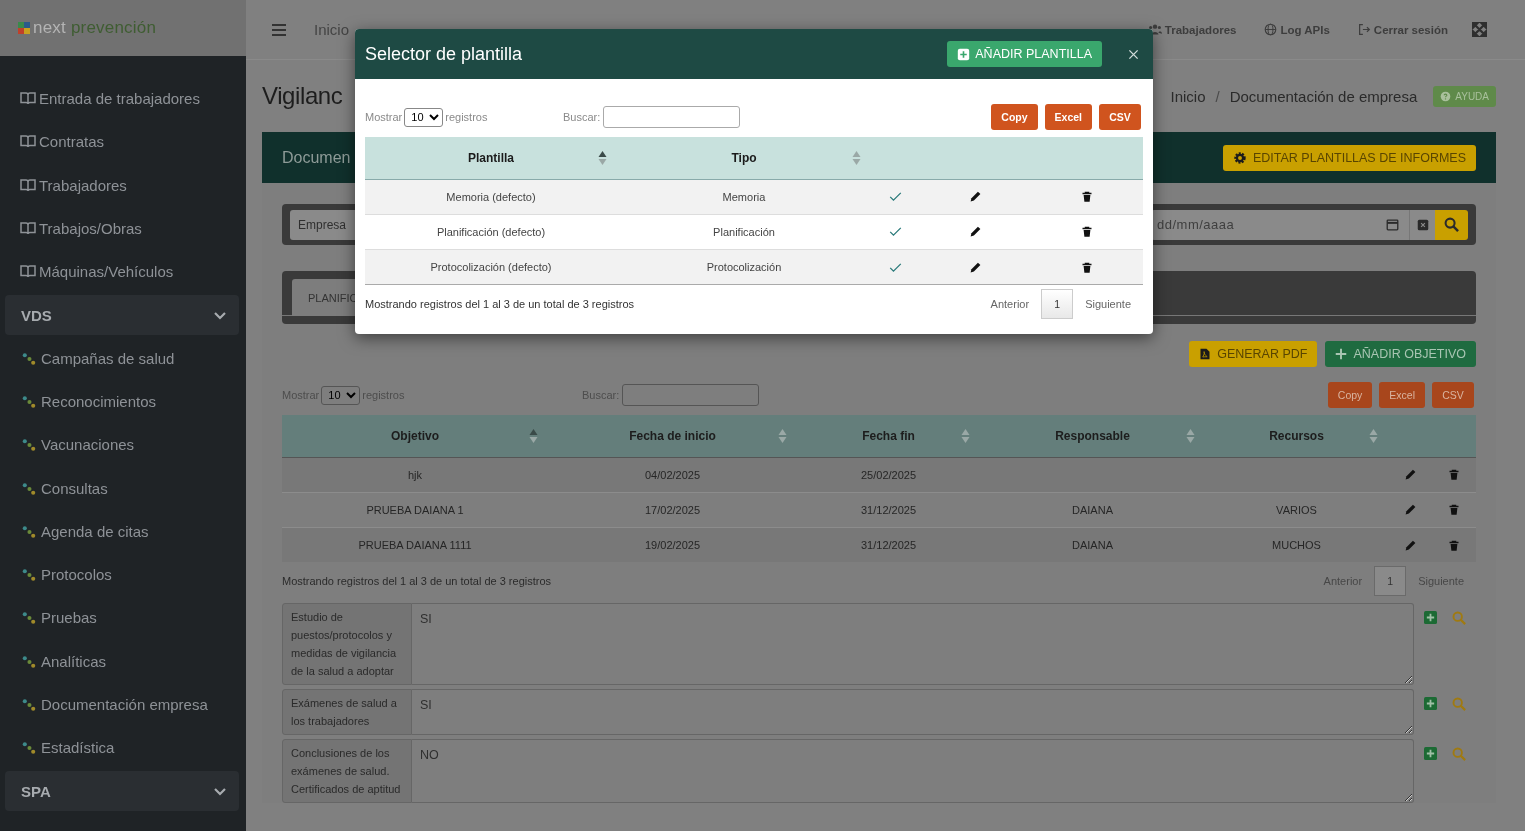  What do you see at coordinates (279, 29) in the screenshot?
I see `menu-icon` at bounding box center [279, 29].